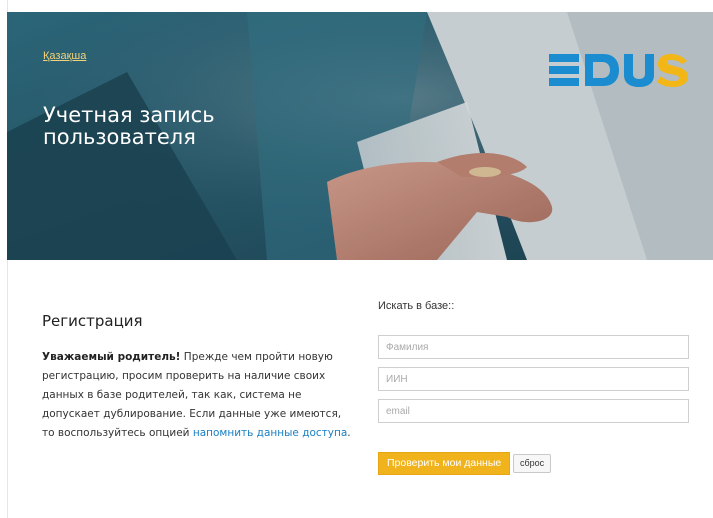  I want to click on surname-field, so click(533, 347).